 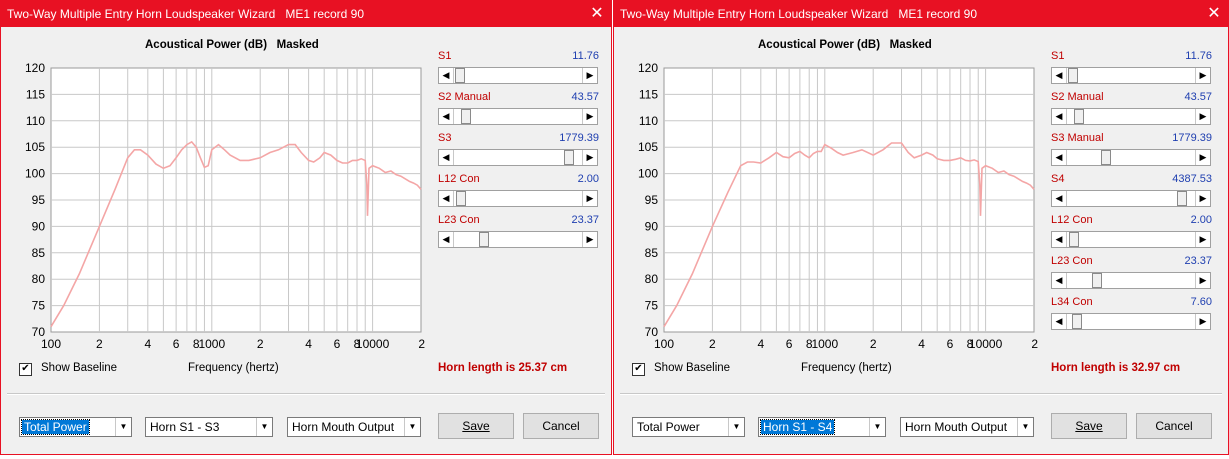 I want to click on horn-select: Horn S1 - S4 ▼, so click(x=822, y=427).